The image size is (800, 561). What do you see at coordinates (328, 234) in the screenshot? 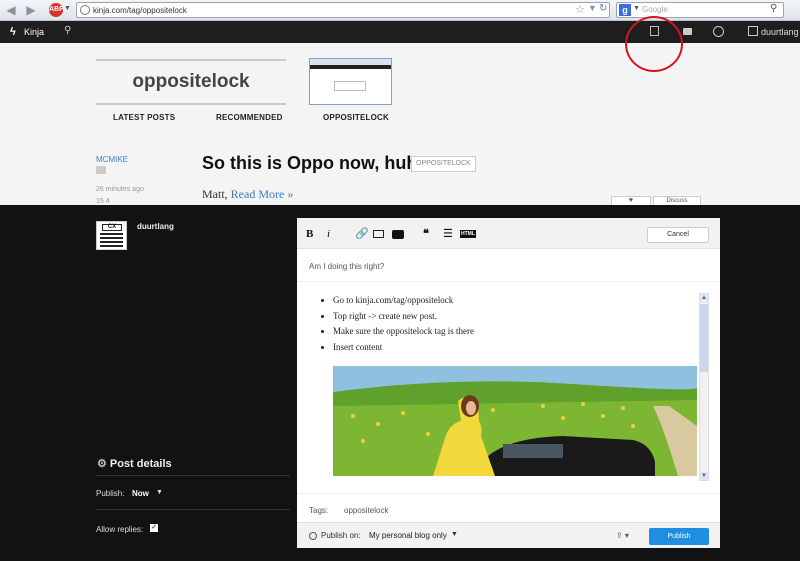
I see `italic-button: i` at bounding box center [328, 234].